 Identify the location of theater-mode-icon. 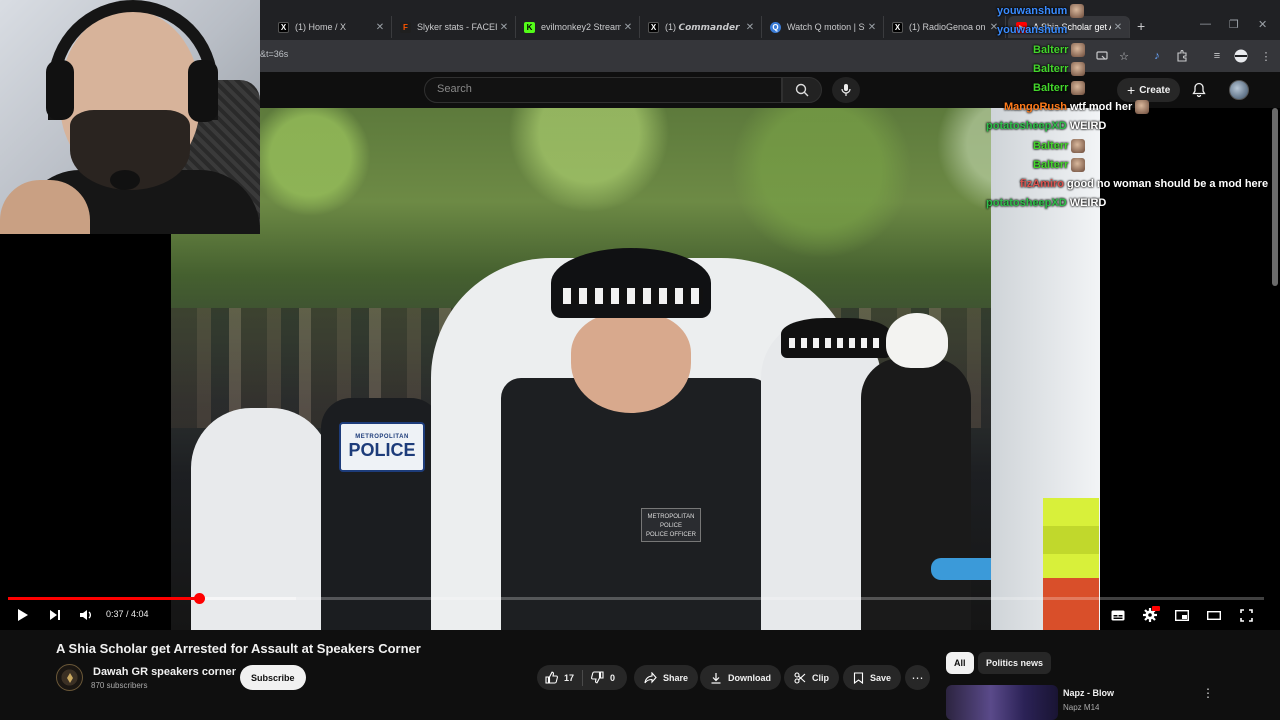
(1214, 615).